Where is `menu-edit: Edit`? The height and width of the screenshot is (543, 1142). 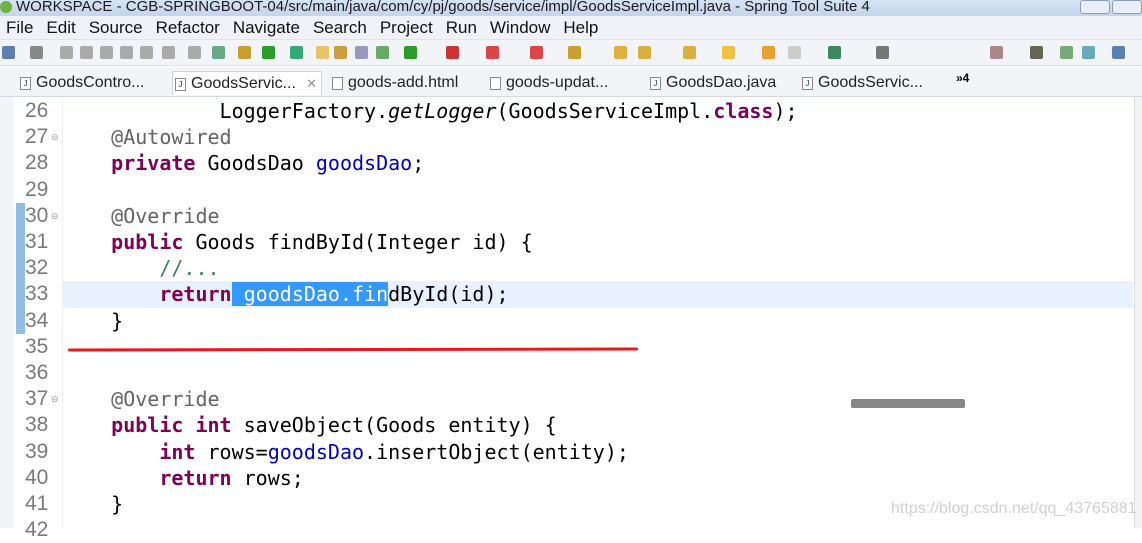
menu-edit: Edit is located at coordinates (60, 27).